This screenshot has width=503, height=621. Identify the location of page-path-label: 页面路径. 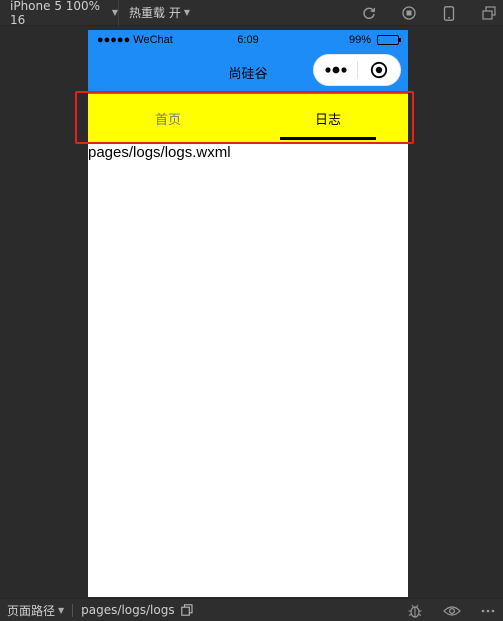
(31, 610).